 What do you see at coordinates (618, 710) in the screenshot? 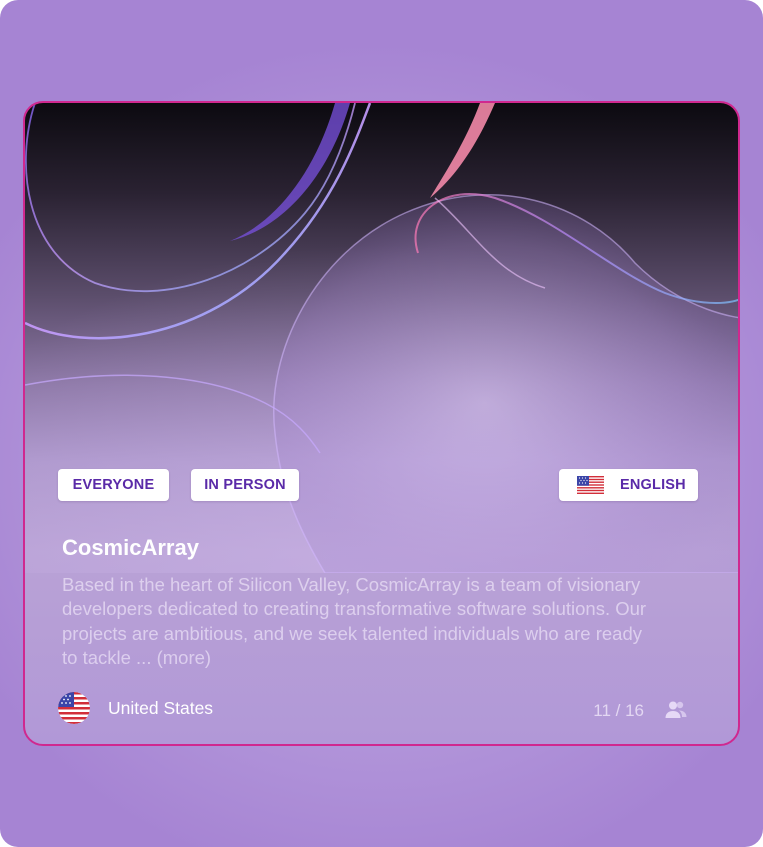
I see `member-count: 11 / 16` at bounding box center [618, 710].